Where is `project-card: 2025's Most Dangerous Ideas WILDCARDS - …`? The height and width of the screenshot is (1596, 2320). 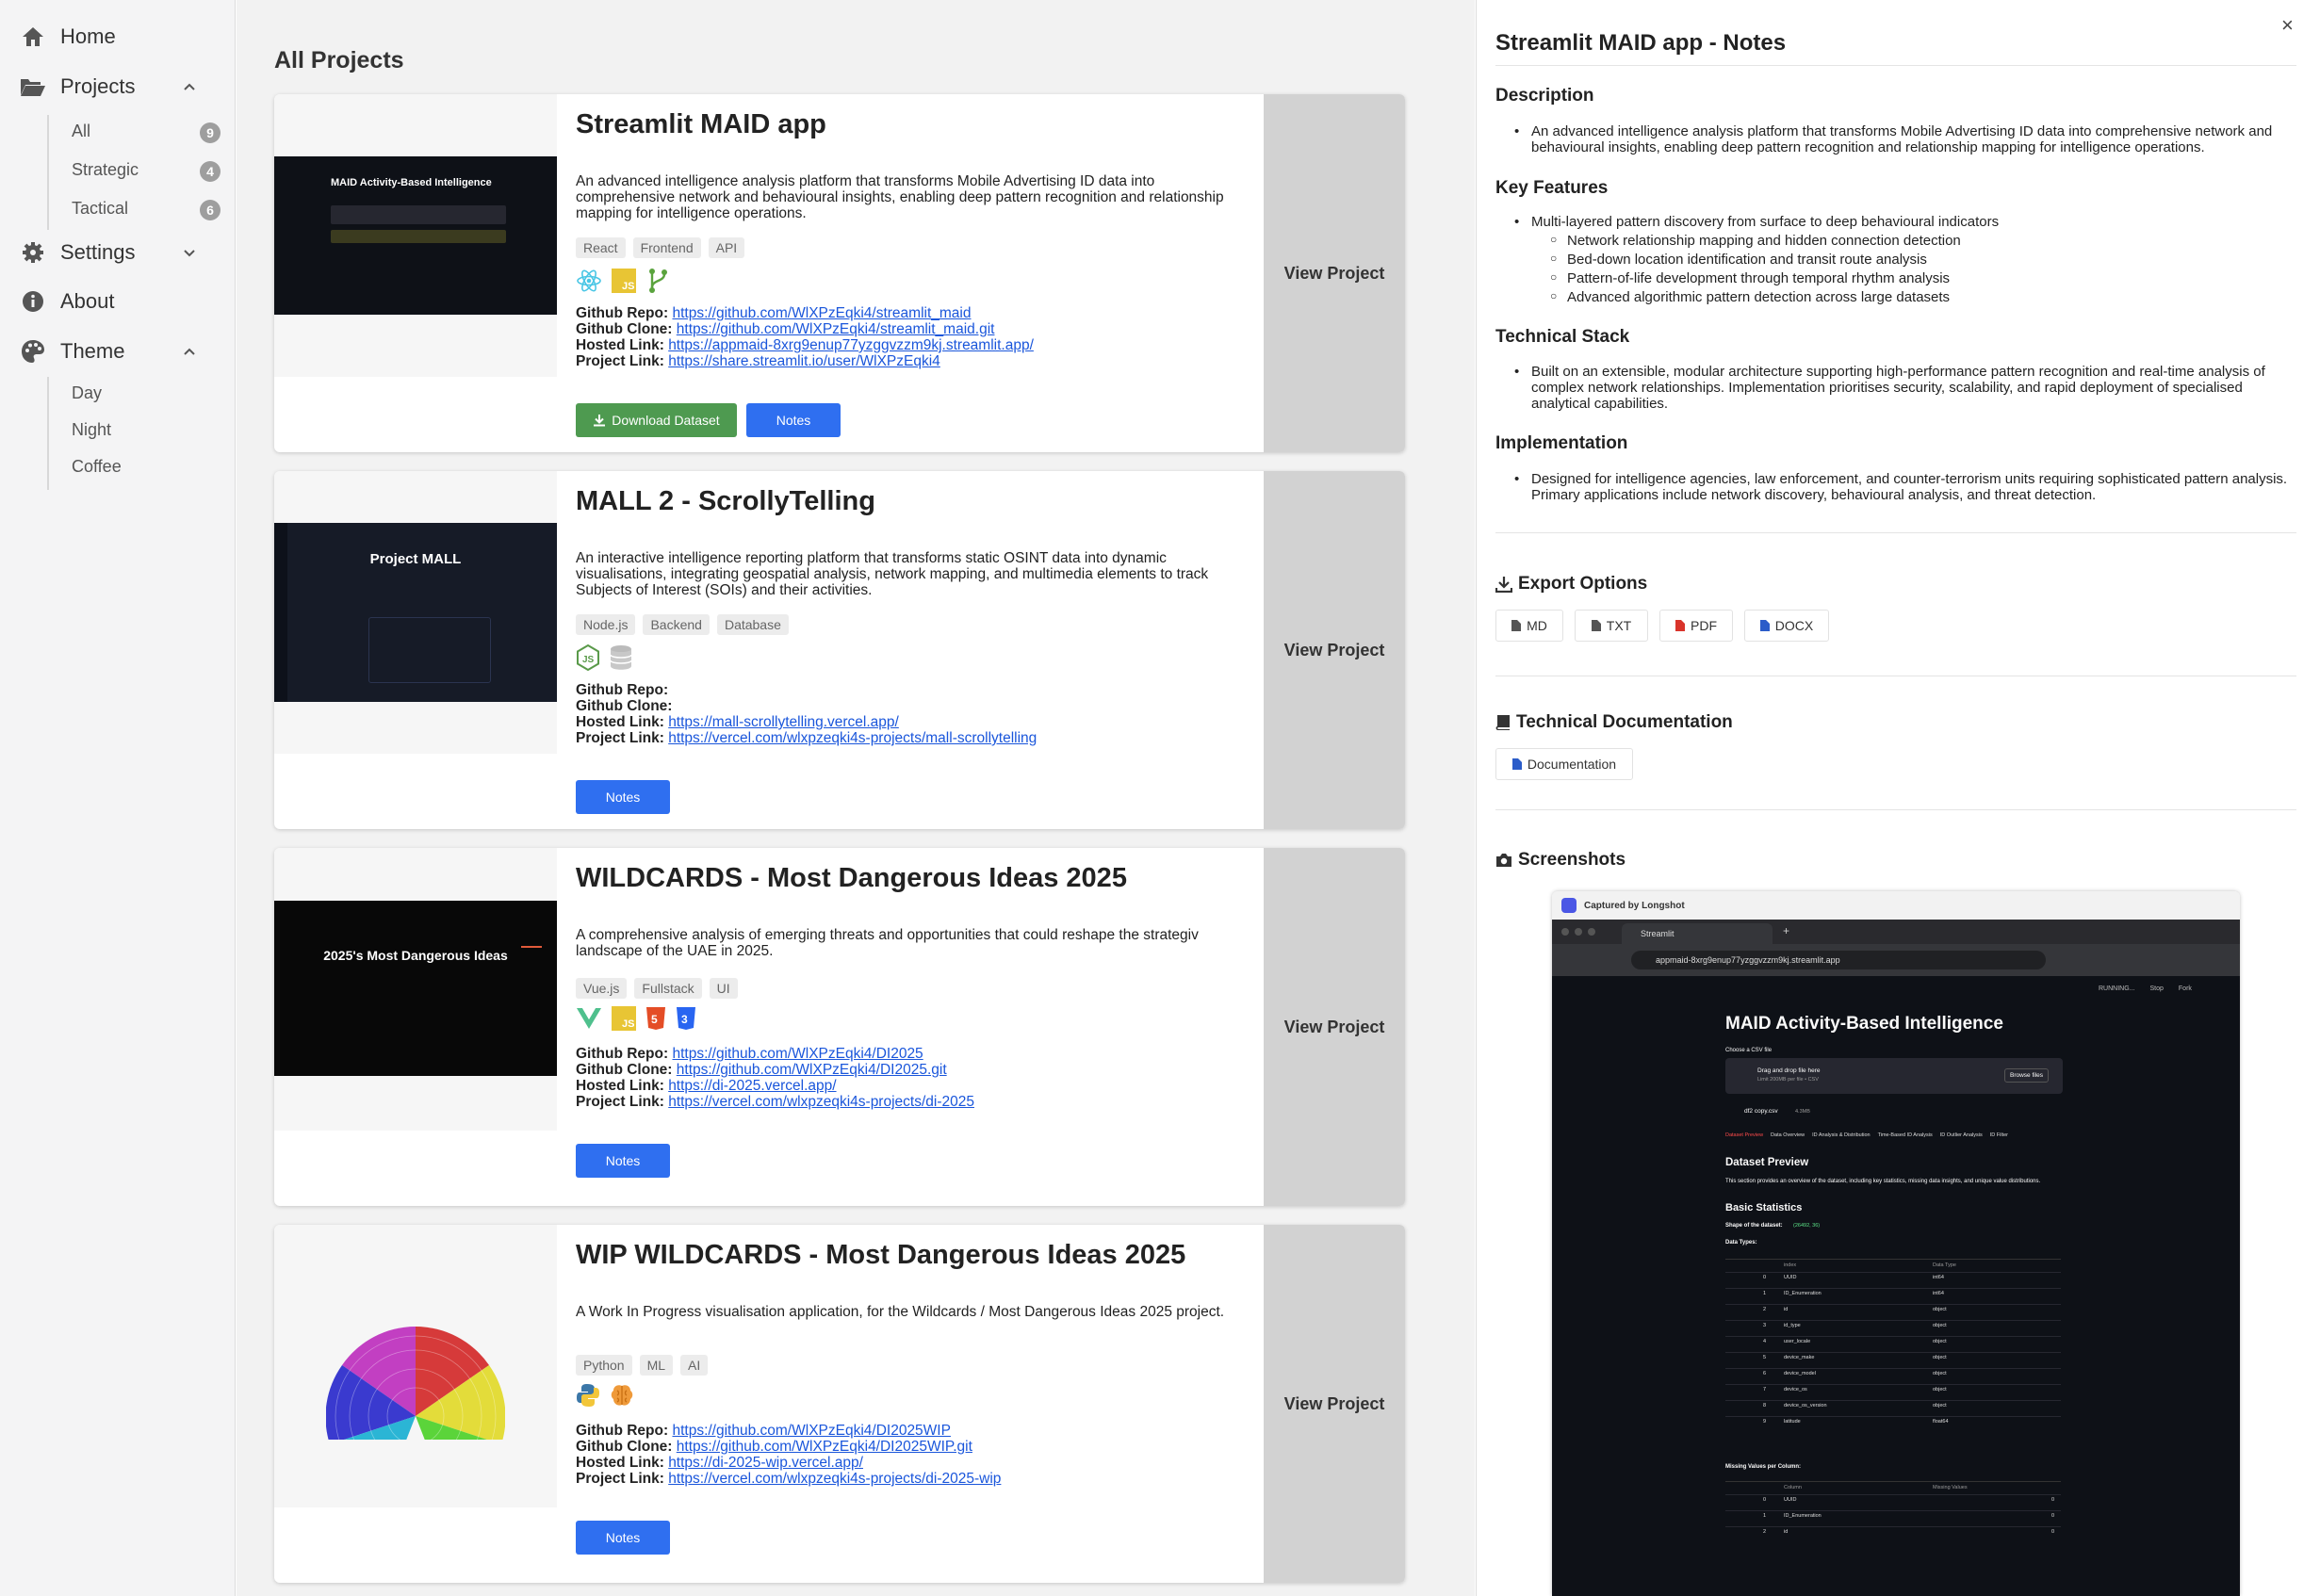
project-card: 2025's Most Dangerous Ideas WILDCARDS - … is located at coordinates (839, 1027).